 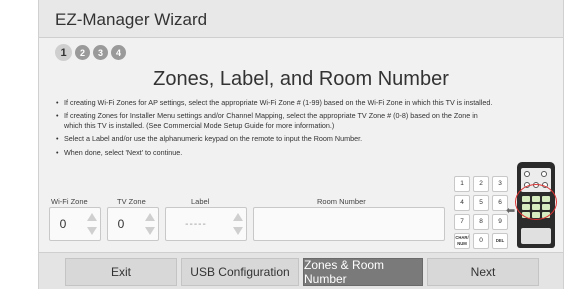 I want to click on step-2: 2, so click(x=82, y=52).